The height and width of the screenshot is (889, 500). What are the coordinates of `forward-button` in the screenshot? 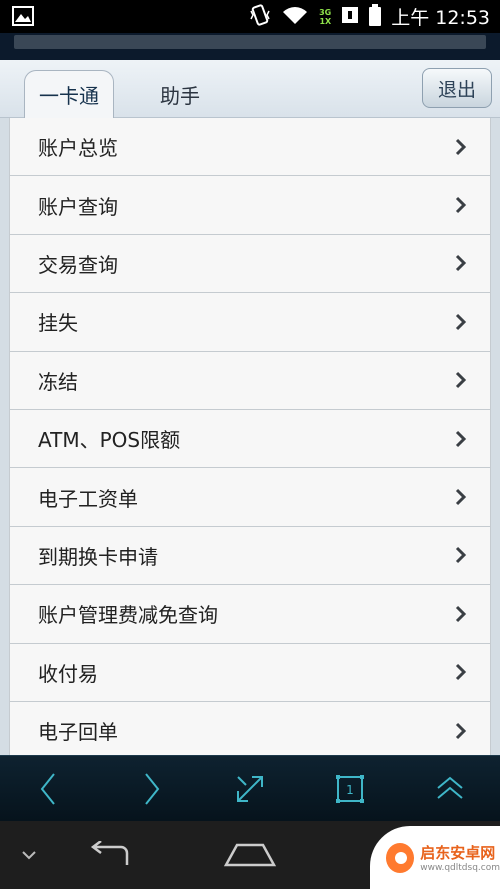 It's located at (152, 789).